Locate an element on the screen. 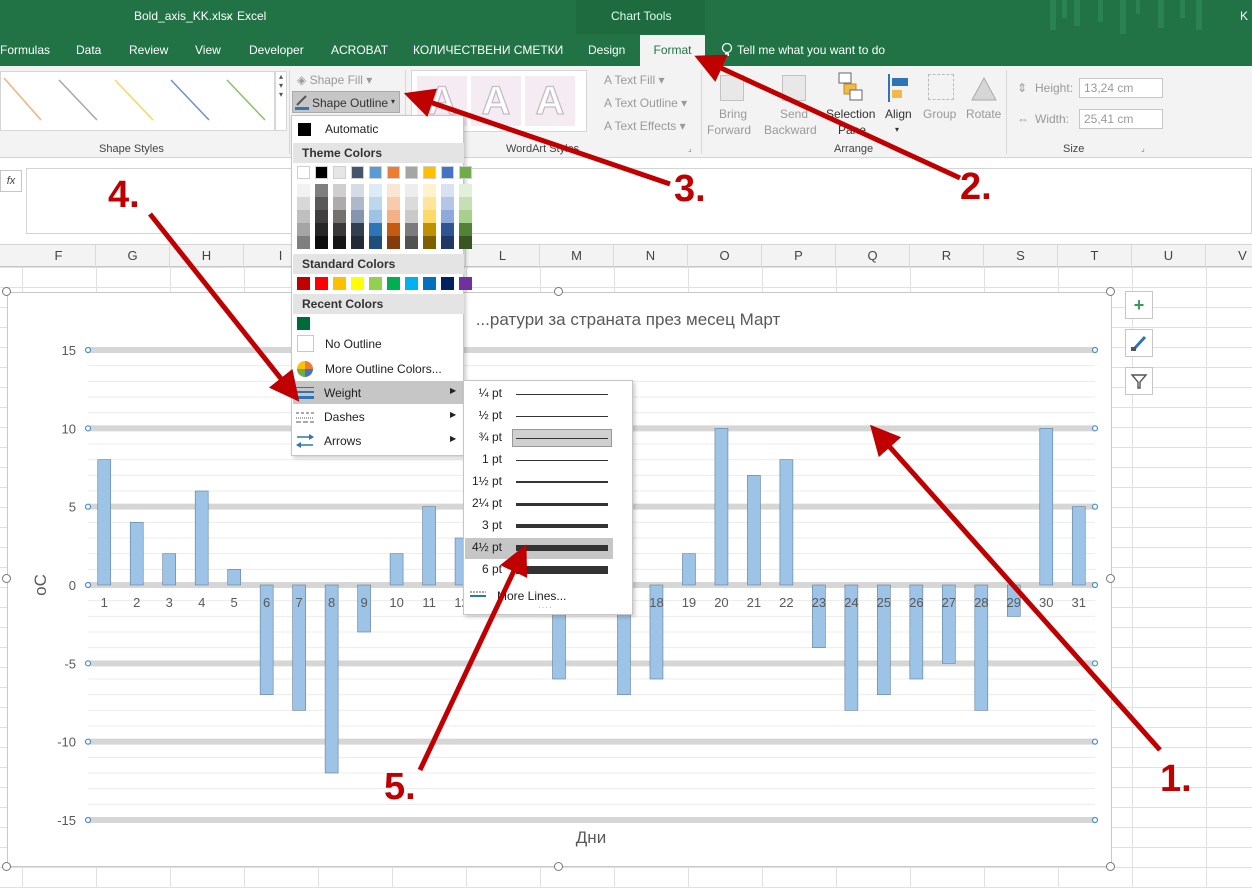  chart-elements-button: + is located at coordinates (1139, 305).